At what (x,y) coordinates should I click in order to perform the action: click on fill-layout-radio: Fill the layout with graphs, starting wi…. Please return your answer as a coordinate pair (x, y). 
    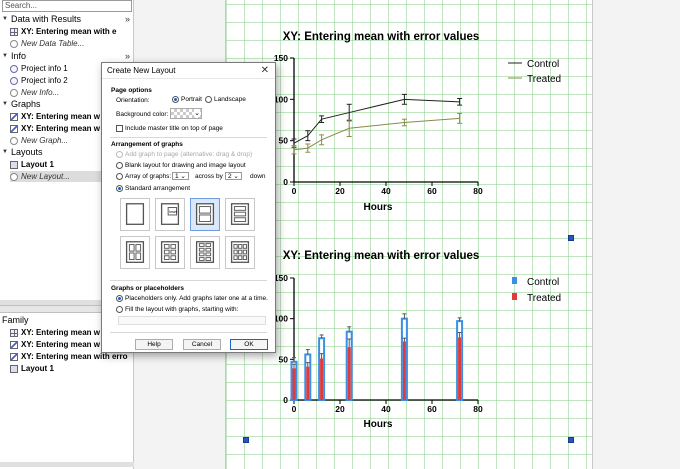
    Looking at the image, I should click on (177, 309).